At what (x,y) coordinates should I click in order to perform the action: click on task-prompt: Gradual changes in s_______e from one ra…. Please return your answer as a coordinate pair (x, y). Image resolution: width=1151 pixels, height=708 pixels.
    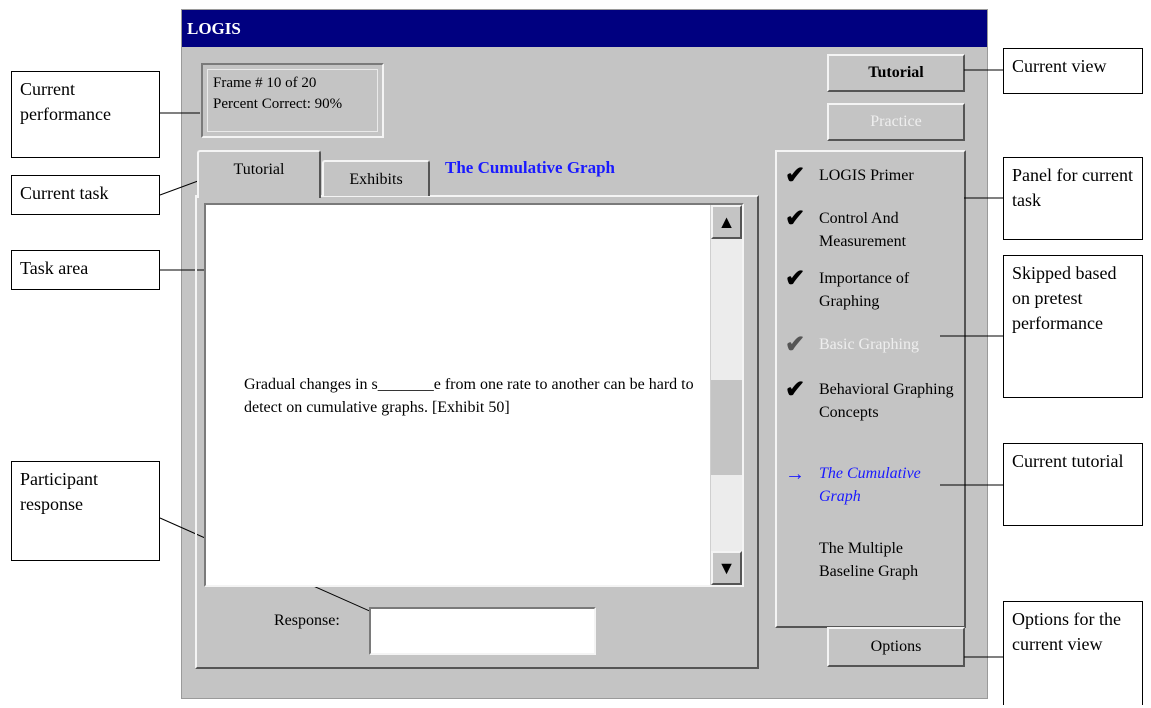
    Looking at the image, I should click on (469, 396).